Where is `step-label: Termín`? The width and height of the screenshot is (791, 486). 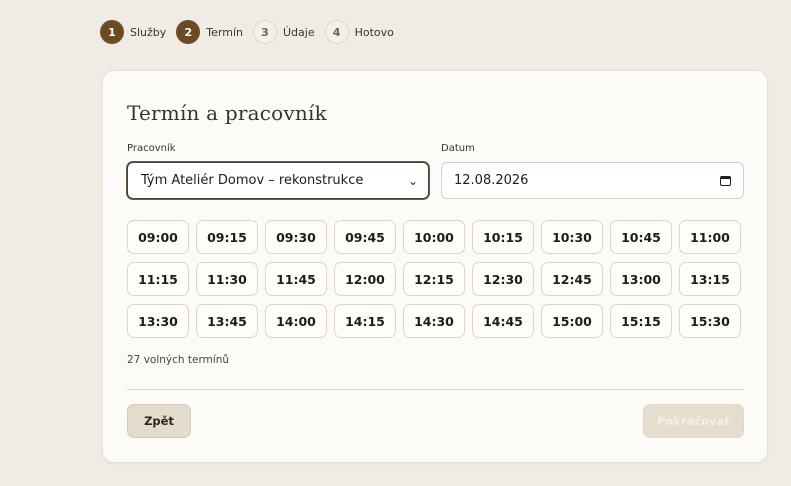 step-label: Termín is located at coordinates (224, 32).